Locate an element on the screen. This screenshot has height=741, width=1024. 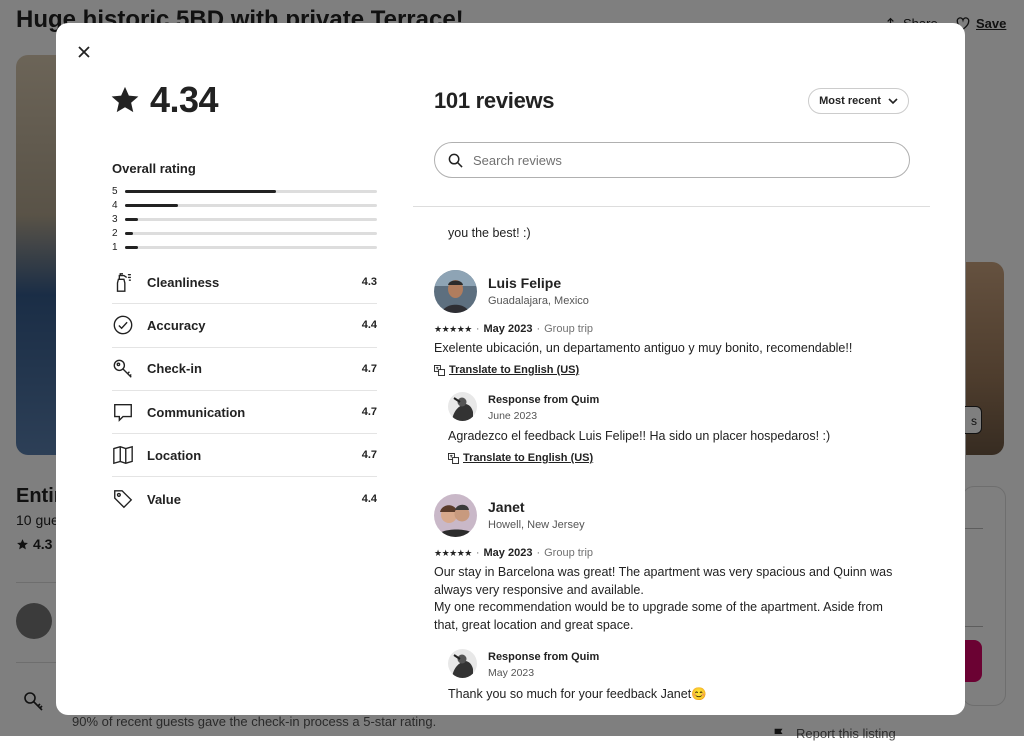
rating-bar-label: 5 is located at coordinates (115, 191).